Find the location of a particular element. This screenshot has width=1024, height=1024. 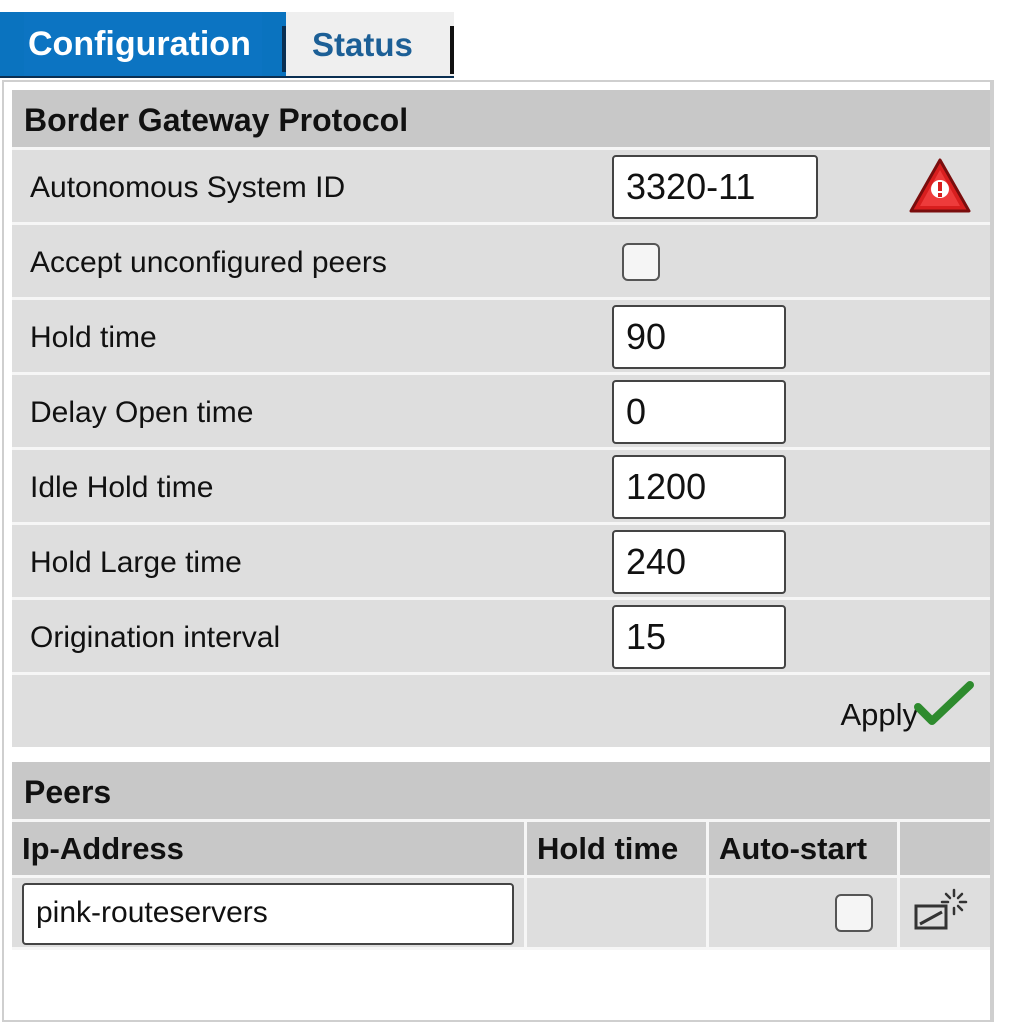

column-actions is located at coordinates (945, 848).